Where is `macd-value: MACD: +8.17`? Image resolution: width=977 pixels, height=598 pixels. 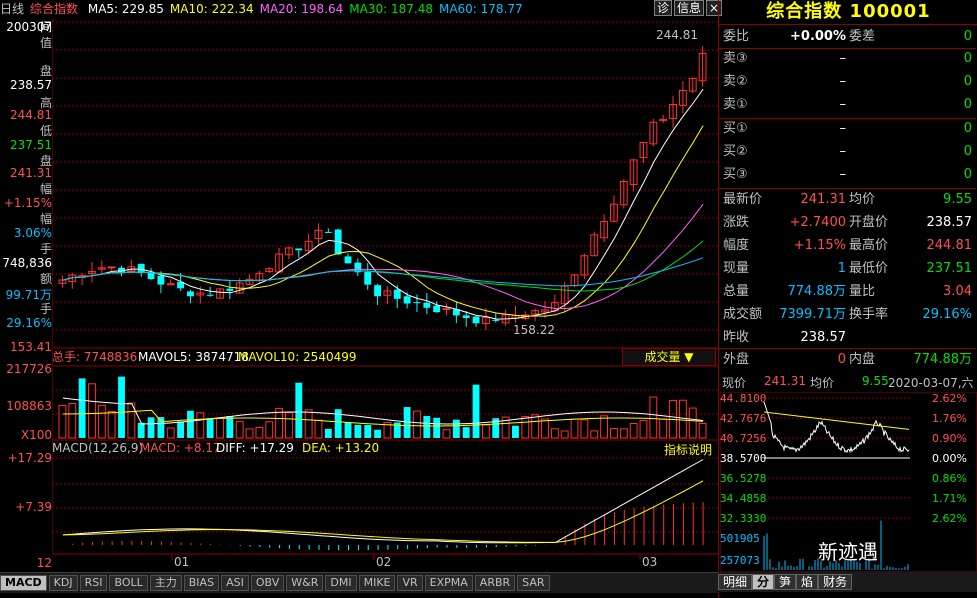 macd-value: MACD: +8.17 is located at coordinates (180, 448).